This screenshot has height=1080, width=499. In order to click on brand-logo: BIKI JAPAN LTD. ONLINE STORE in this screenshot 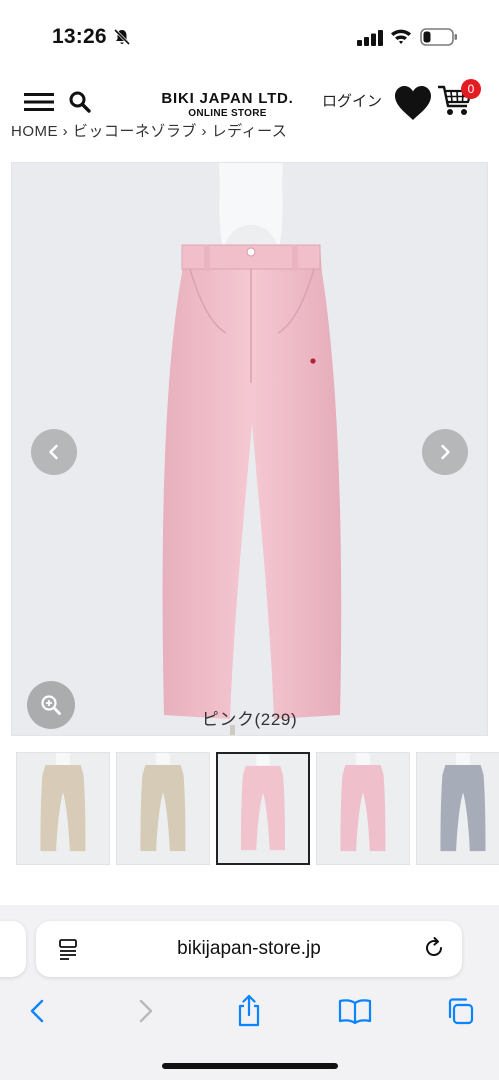, I will do `click(227, 104)`.